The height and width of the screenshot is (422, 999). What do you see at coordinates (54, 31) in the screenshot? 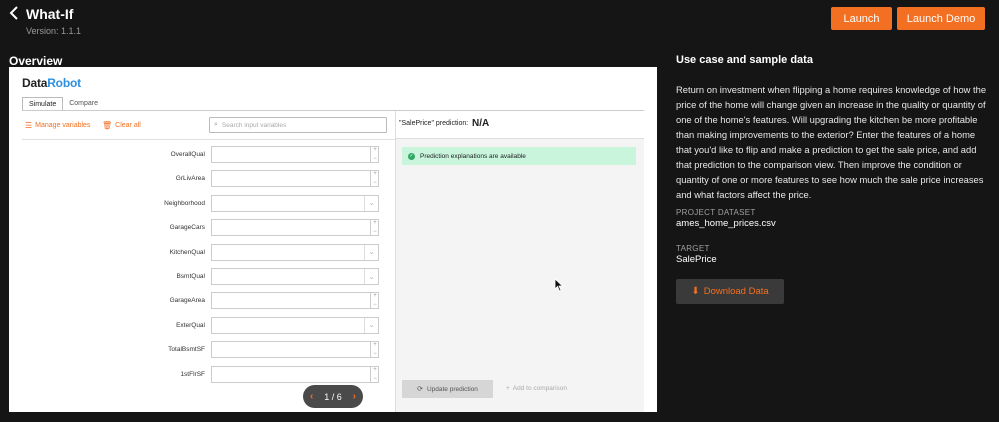
I see `version-label: Version: 1.1.1` at bounding box center [54, 31].